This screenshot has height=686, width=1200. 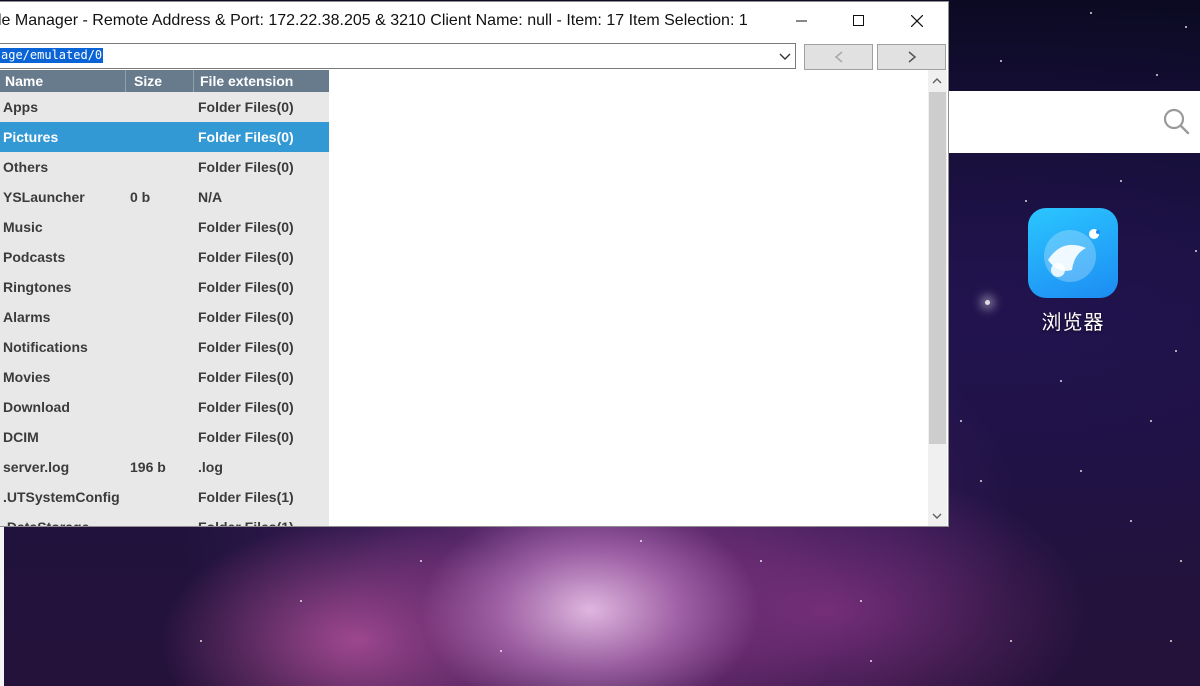 I want to click on vertical-scrollbar, so click(x=937, y=298).